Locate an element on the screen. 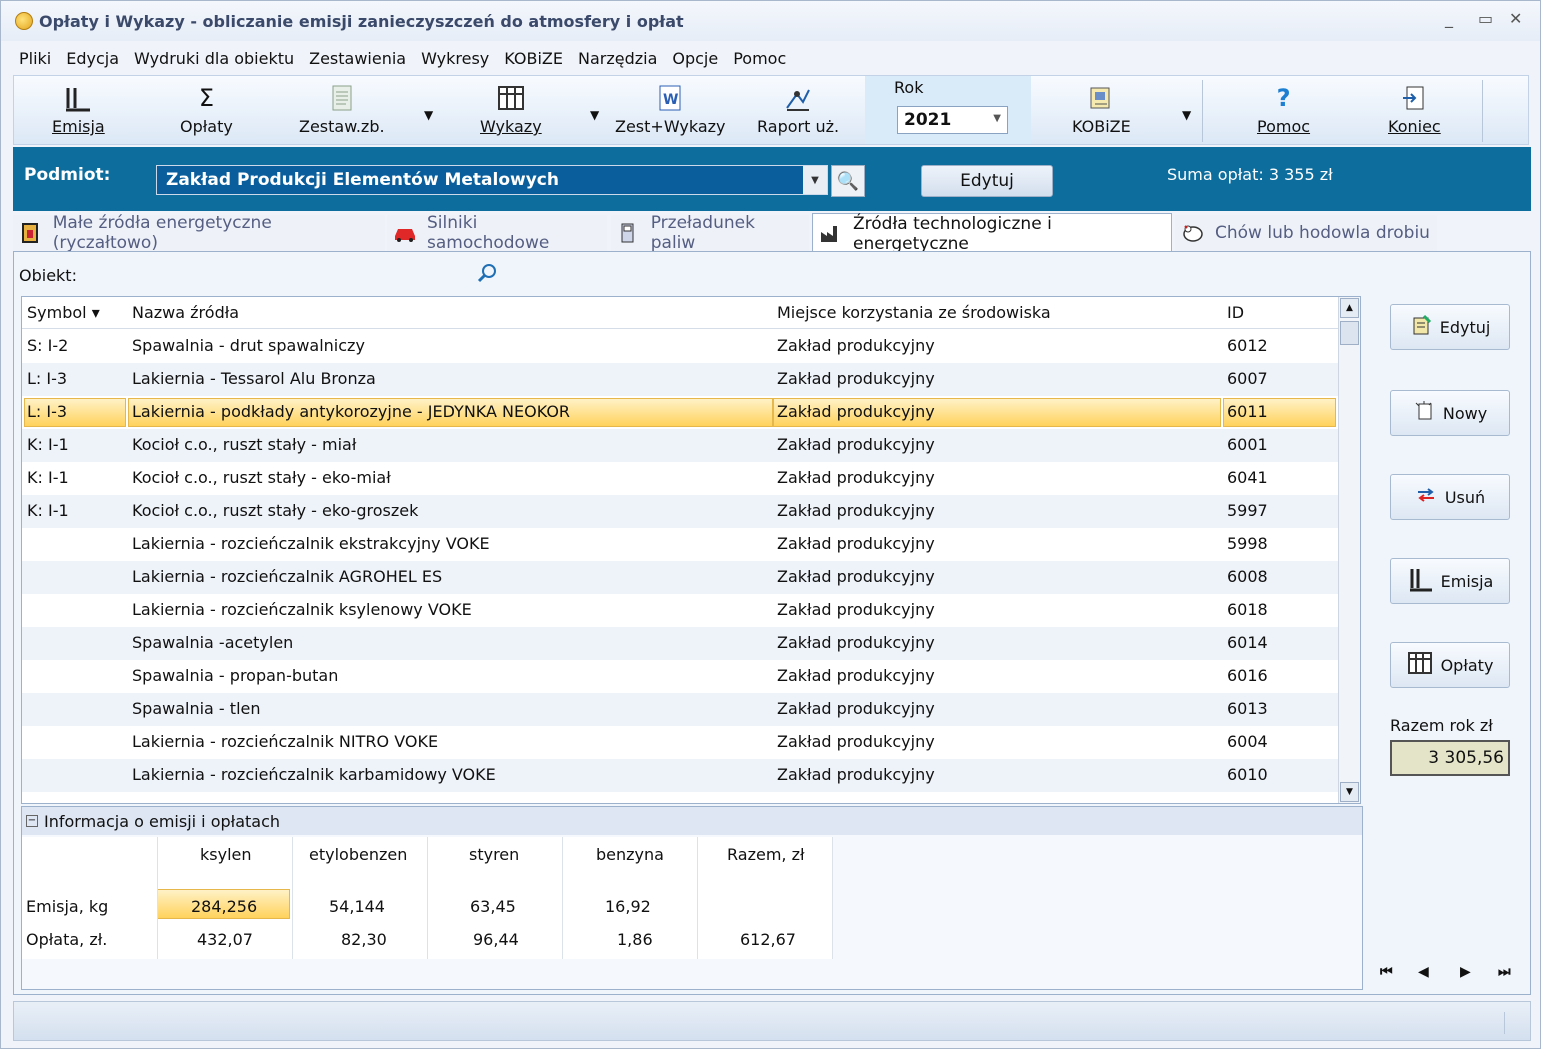 Image resolution: width=1541 pixels, height=1049 pixels. maximize-button: ▭ is located at coordinates (1485, 18).